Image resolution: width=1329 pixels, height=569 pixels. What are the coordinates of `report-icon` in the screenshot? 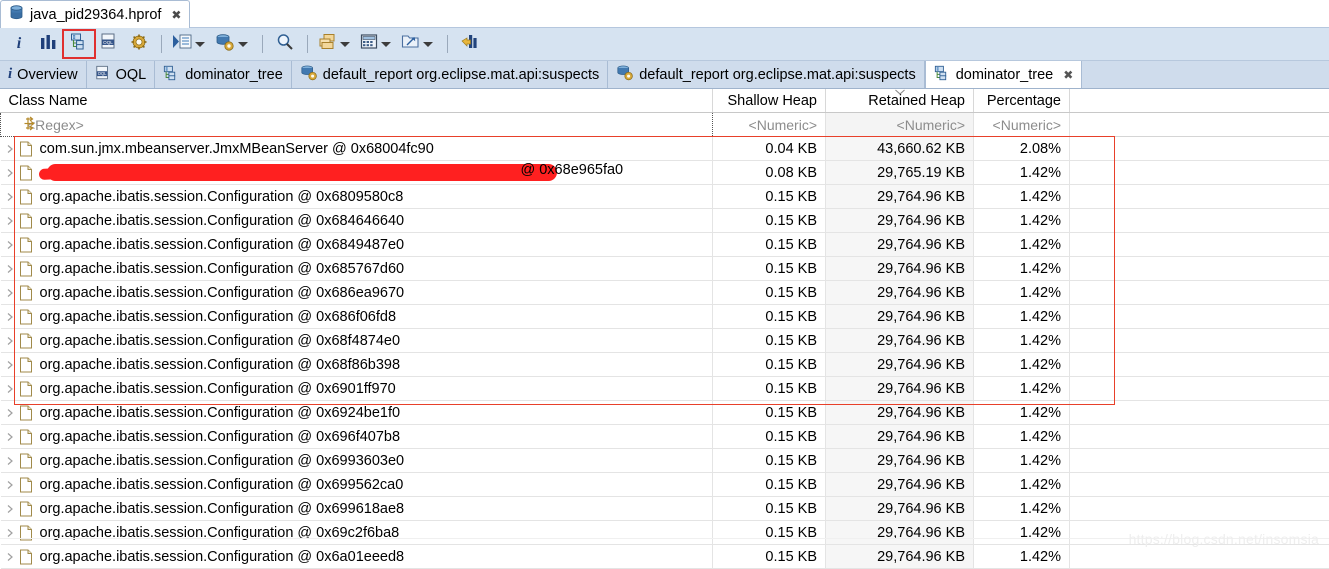 It's located at (625, 74).